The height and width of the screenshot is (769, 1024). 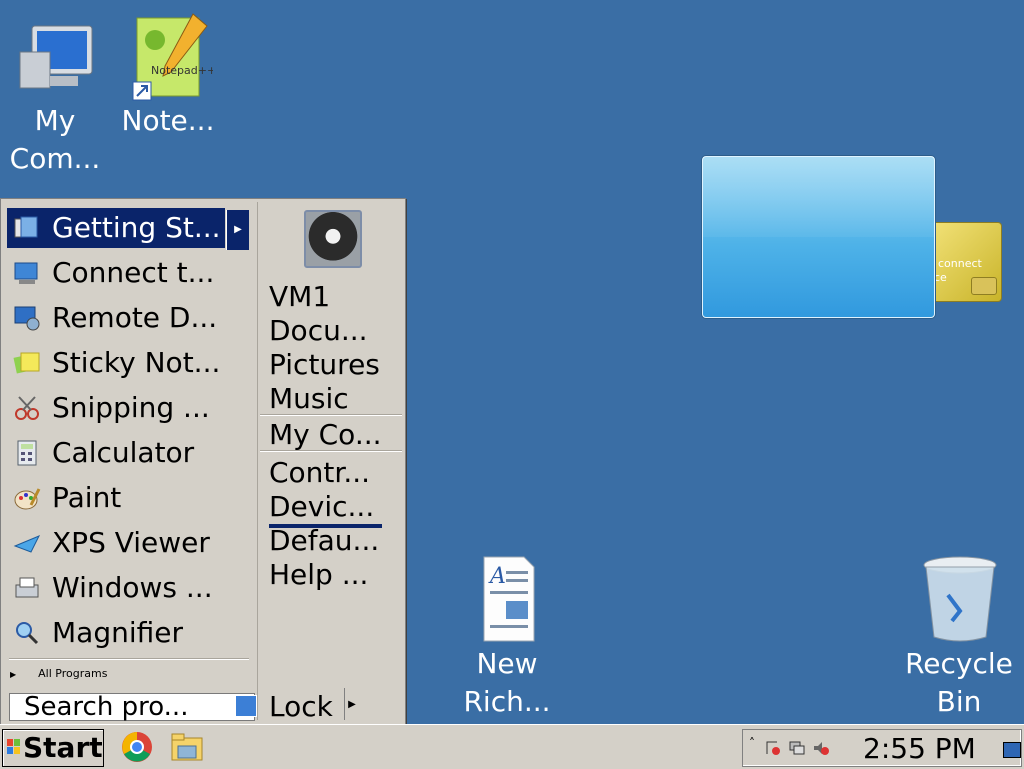 I want to click on gadget-card: connect ce, so click(x=963, y=262).